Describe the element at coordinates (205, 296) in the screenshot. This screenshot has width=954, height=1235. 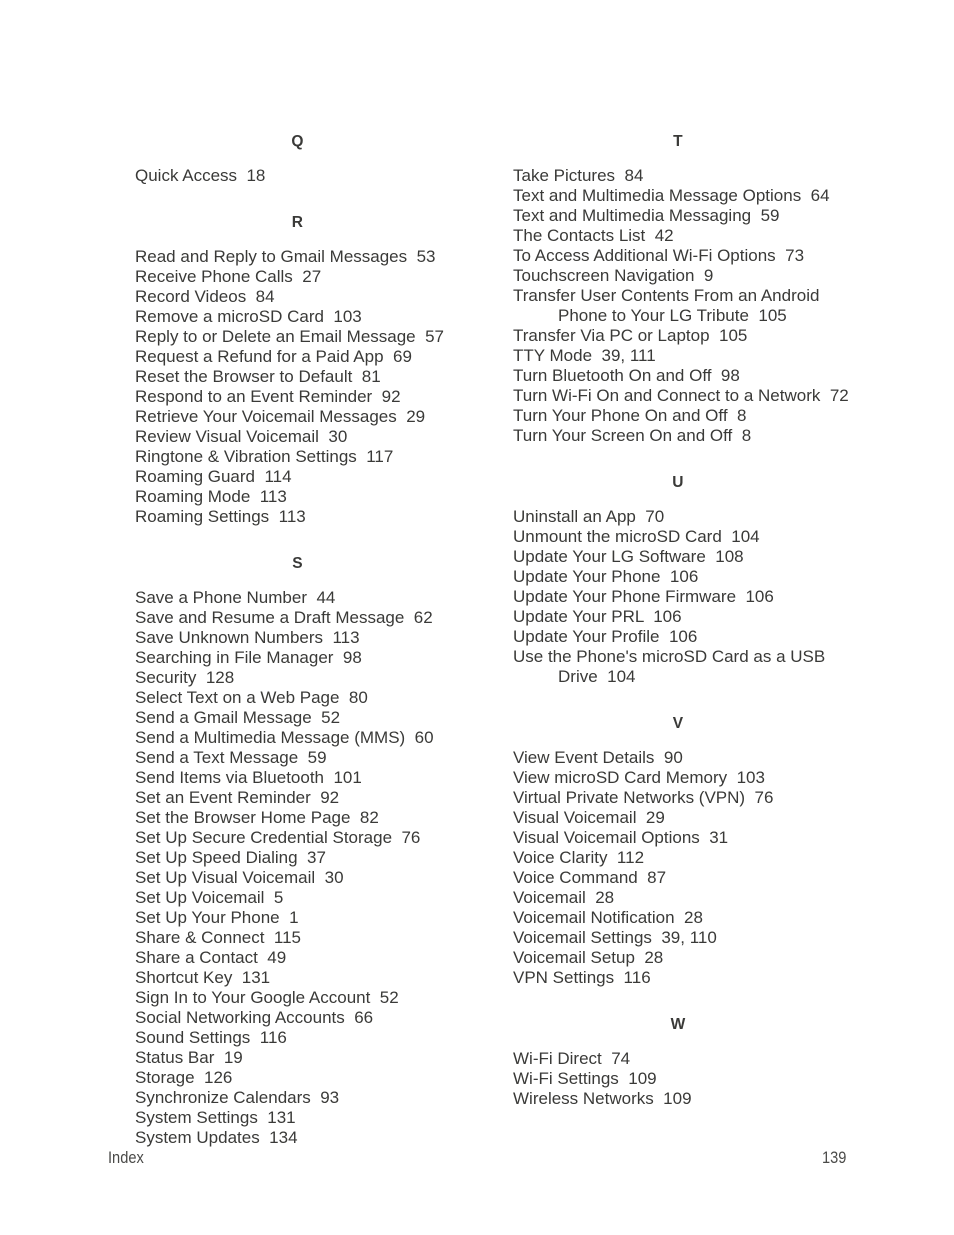
I see `index-entry: Record Videos 84` at that location.